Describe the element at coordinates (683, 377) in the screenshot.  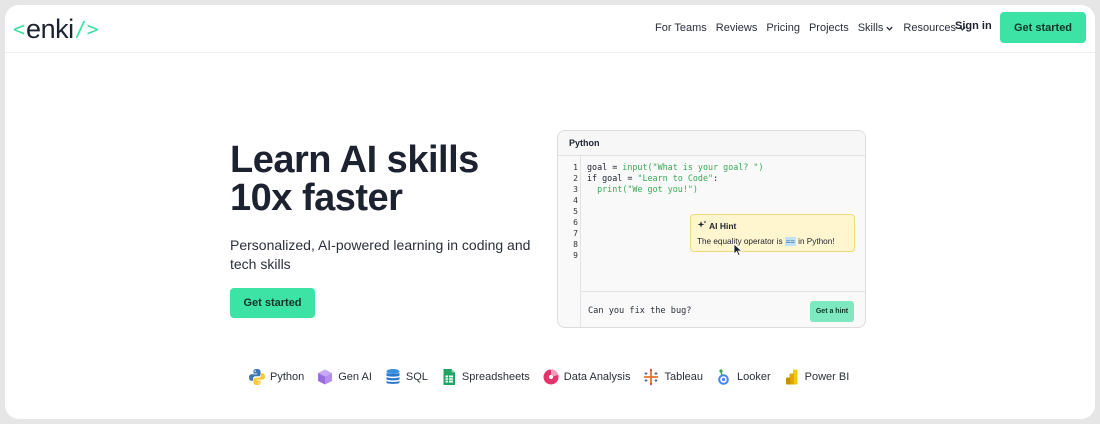
I see `skill-label: Tableau` at that location.